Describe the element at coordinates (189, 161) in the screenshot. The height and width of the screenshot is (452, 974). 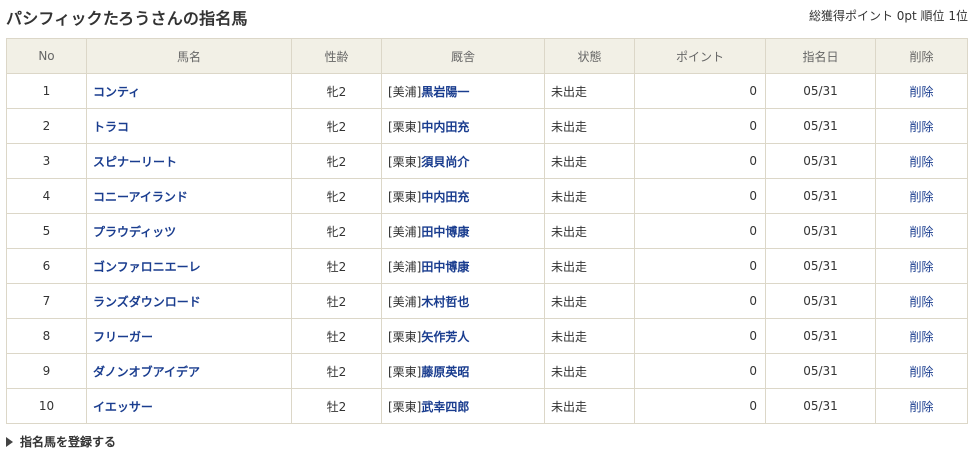
I see `horse-name-cell: スピナーリート` at that location.